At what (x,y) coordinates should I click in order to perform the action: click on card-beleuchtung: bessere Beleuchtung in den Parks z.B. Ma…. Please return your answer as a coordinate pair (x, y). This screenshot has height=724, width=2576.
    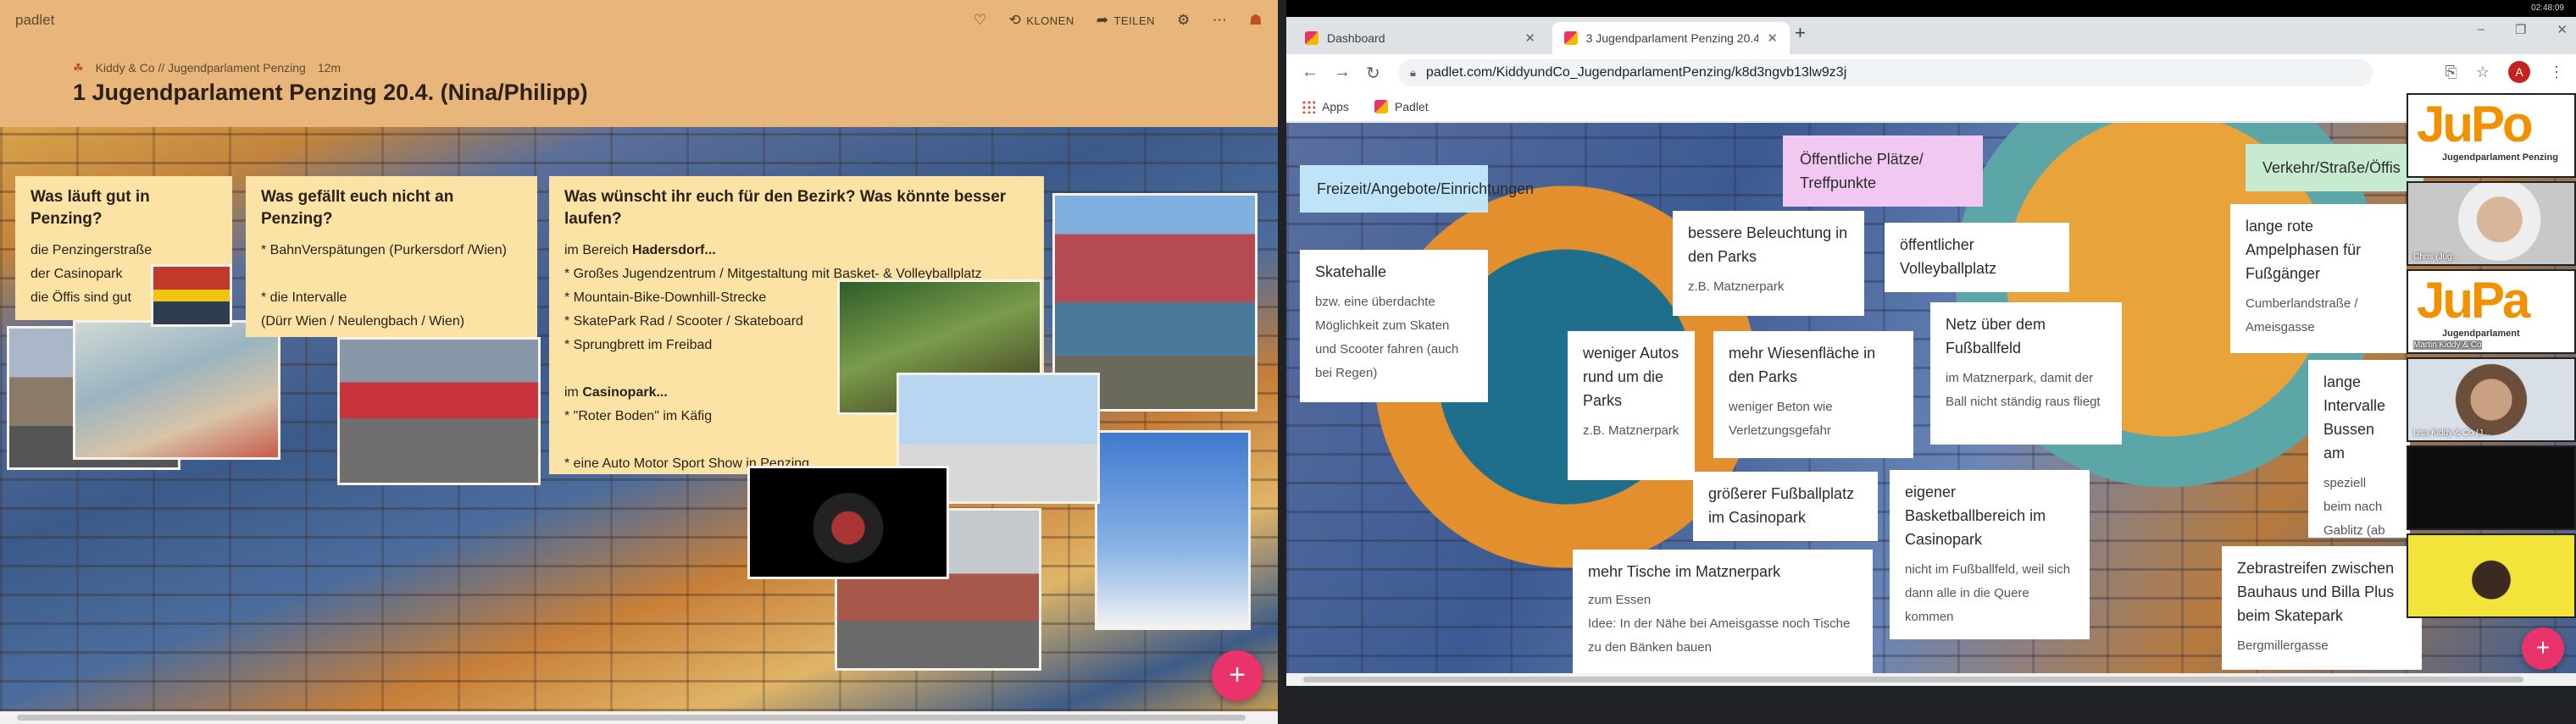
    Looking at the image, I should click on (1768, 263).